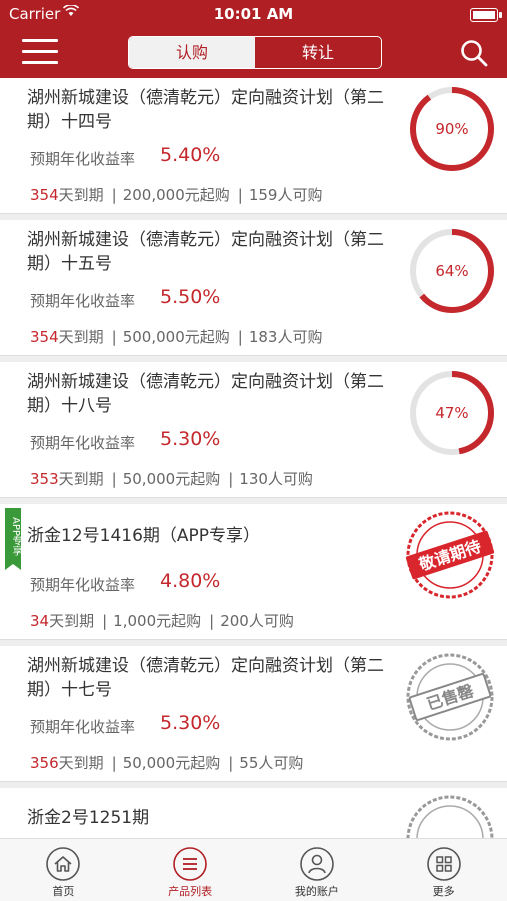 The height and width of the screenshot is (901, 507). Describe the element at coordinates (63, 891) in the screenshot. I see `tab-label: 首页` at that location.